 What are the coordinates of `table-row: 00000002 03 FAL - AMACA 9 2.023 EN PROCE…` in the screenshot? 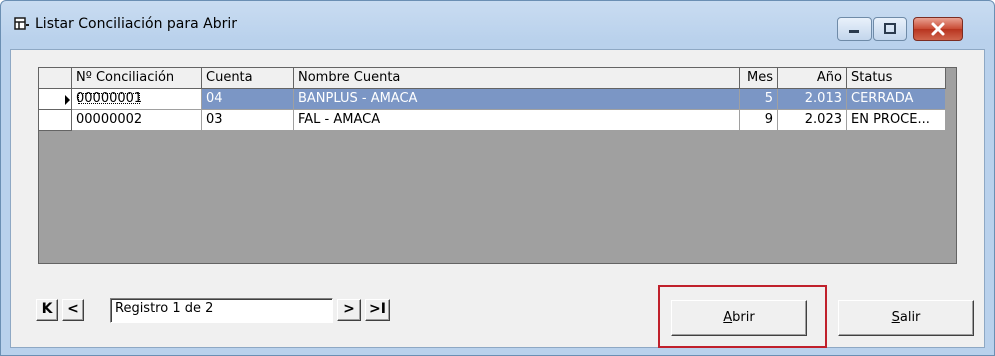 It's located at (492, 120).